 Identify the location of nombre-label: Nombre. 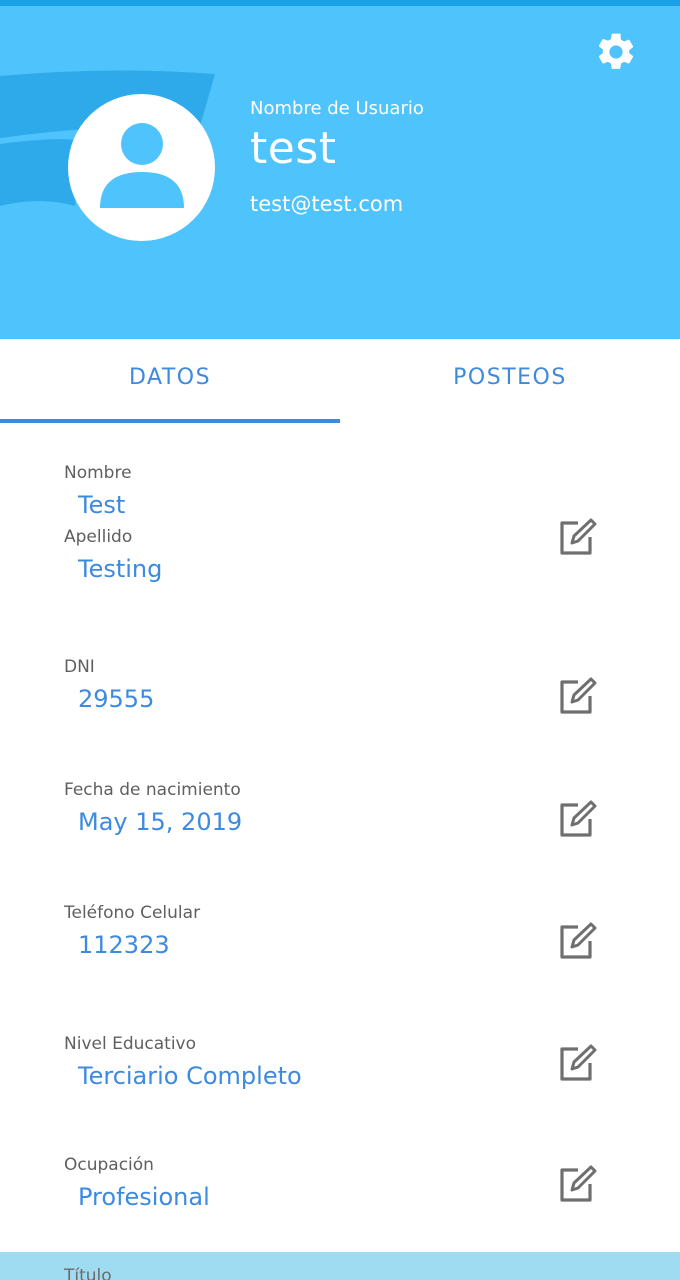
(98, 473).